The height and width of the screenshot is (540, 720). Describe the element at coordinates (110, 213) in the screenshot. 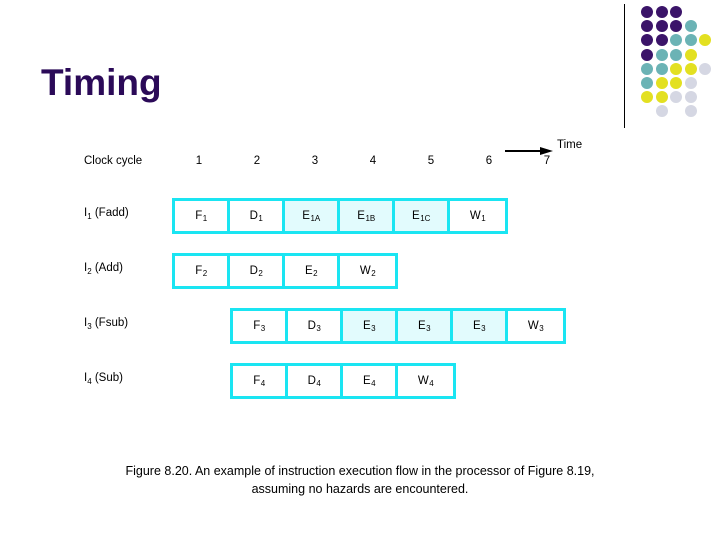

I see `instruction-label-mnemonic: (Fadd)` at that location.